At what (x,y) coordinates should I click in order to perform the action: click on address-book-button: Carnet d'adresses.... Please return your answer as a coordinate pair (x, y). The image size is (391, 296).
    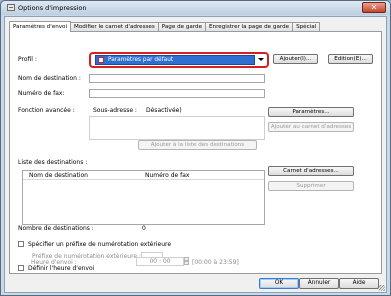
    Looking at the image, I should click on (311, 171).